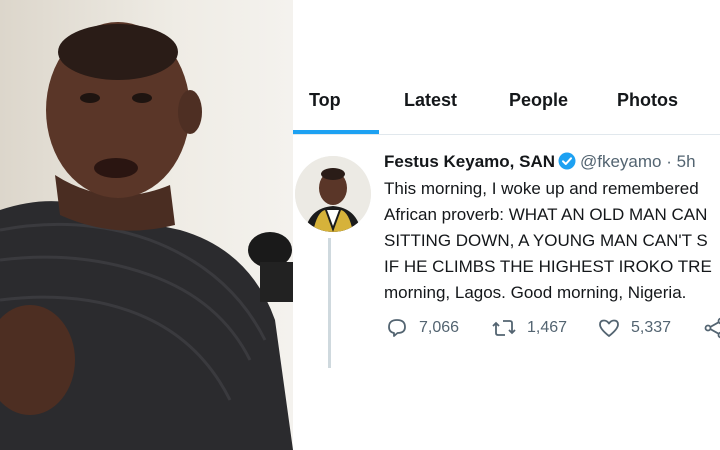 This screenshot has width=720, height=450. I want to click on reply-icon, so click(397, 328).